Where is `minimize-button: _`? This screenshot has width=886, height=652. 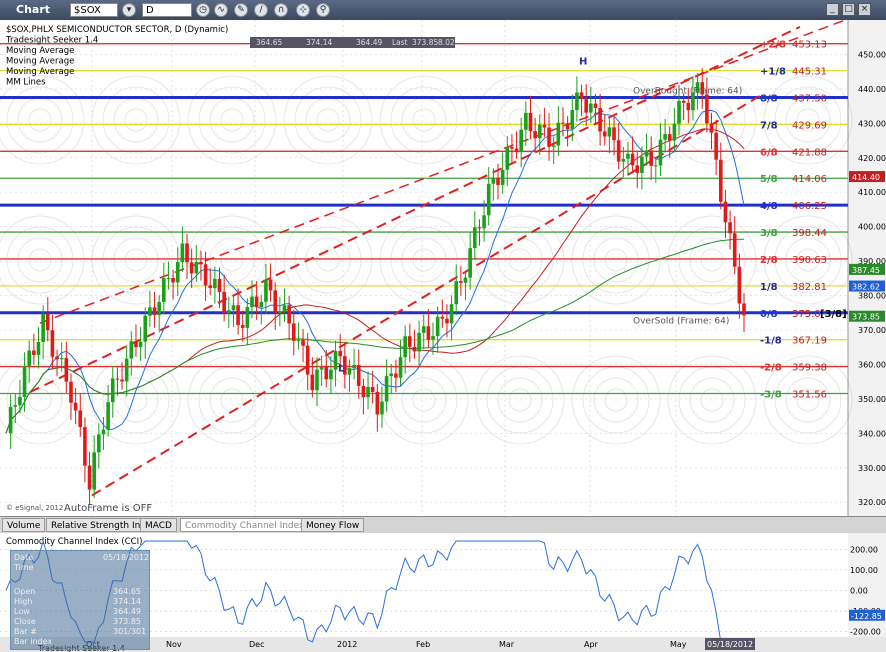 minimize-button: _ is located at coordinates (832, 9).